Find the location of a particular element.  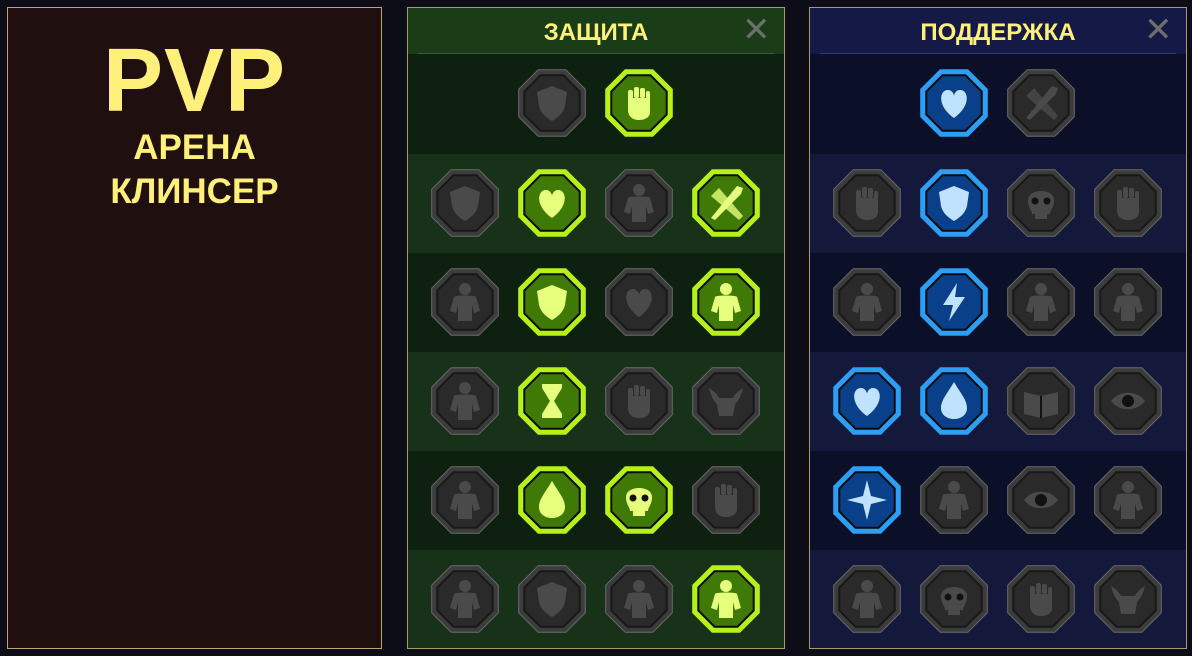

open-book-icon is located at coordinates (1041, 401).